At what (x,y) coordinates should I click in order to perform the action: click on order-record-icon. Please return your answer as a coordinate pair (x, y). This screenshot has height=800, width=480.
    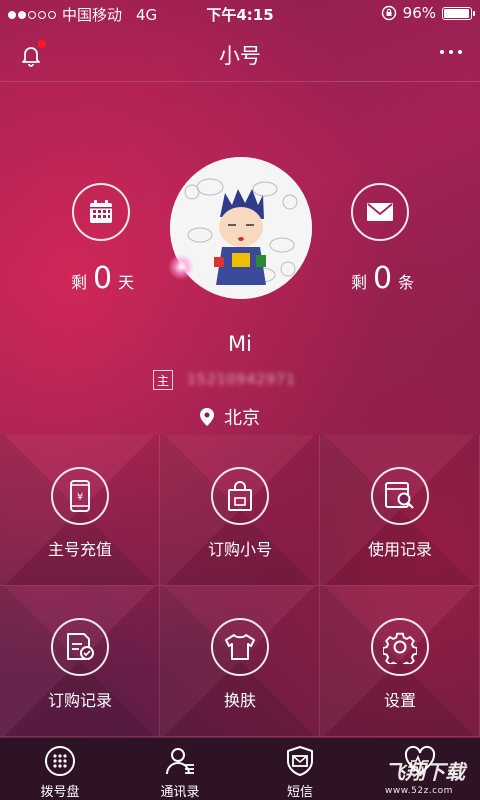
    Looking at the image, I should click on (80, 646).